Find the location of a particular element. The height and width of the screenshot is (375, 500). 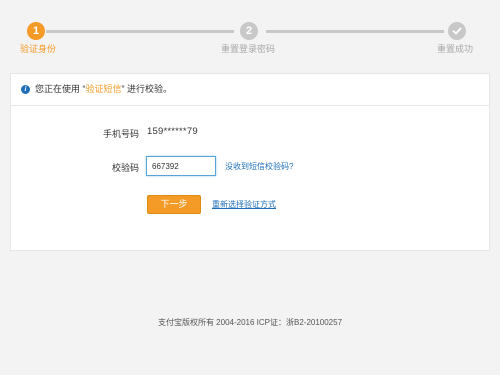

step-1-indicator: 1 is located at coordinates (36, 31).